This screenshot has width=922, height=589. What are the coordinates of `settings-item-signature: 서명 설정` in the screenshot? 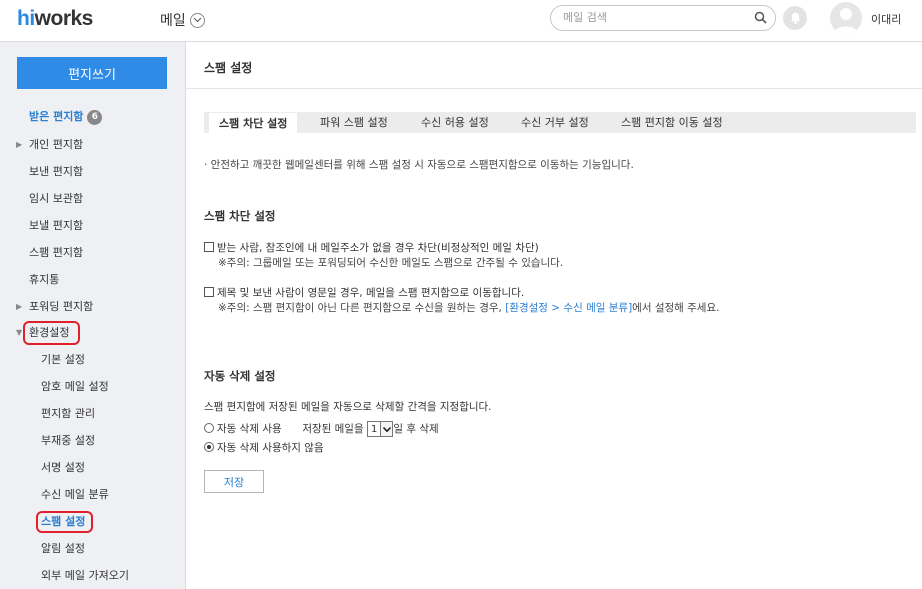 It's located at (63, 468).